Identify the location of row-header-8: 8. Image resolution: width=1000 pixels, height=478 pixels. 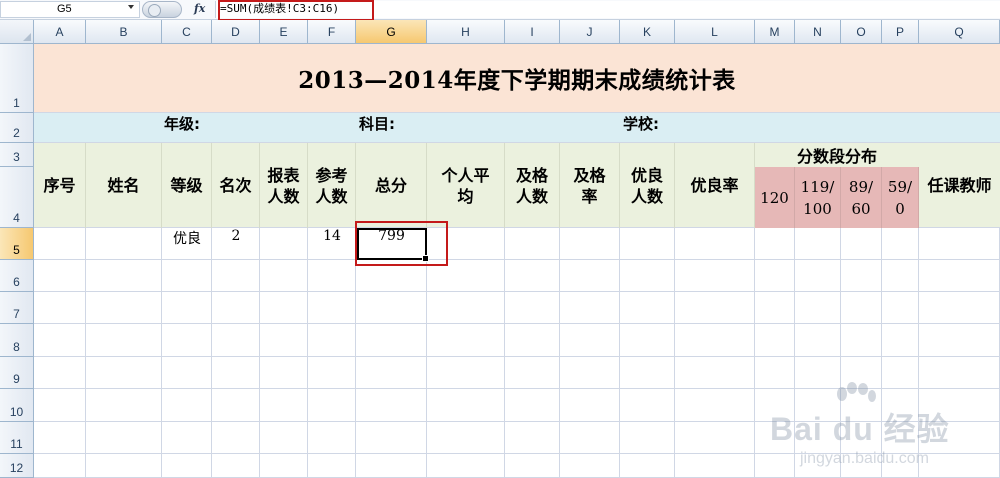
(17, 340).